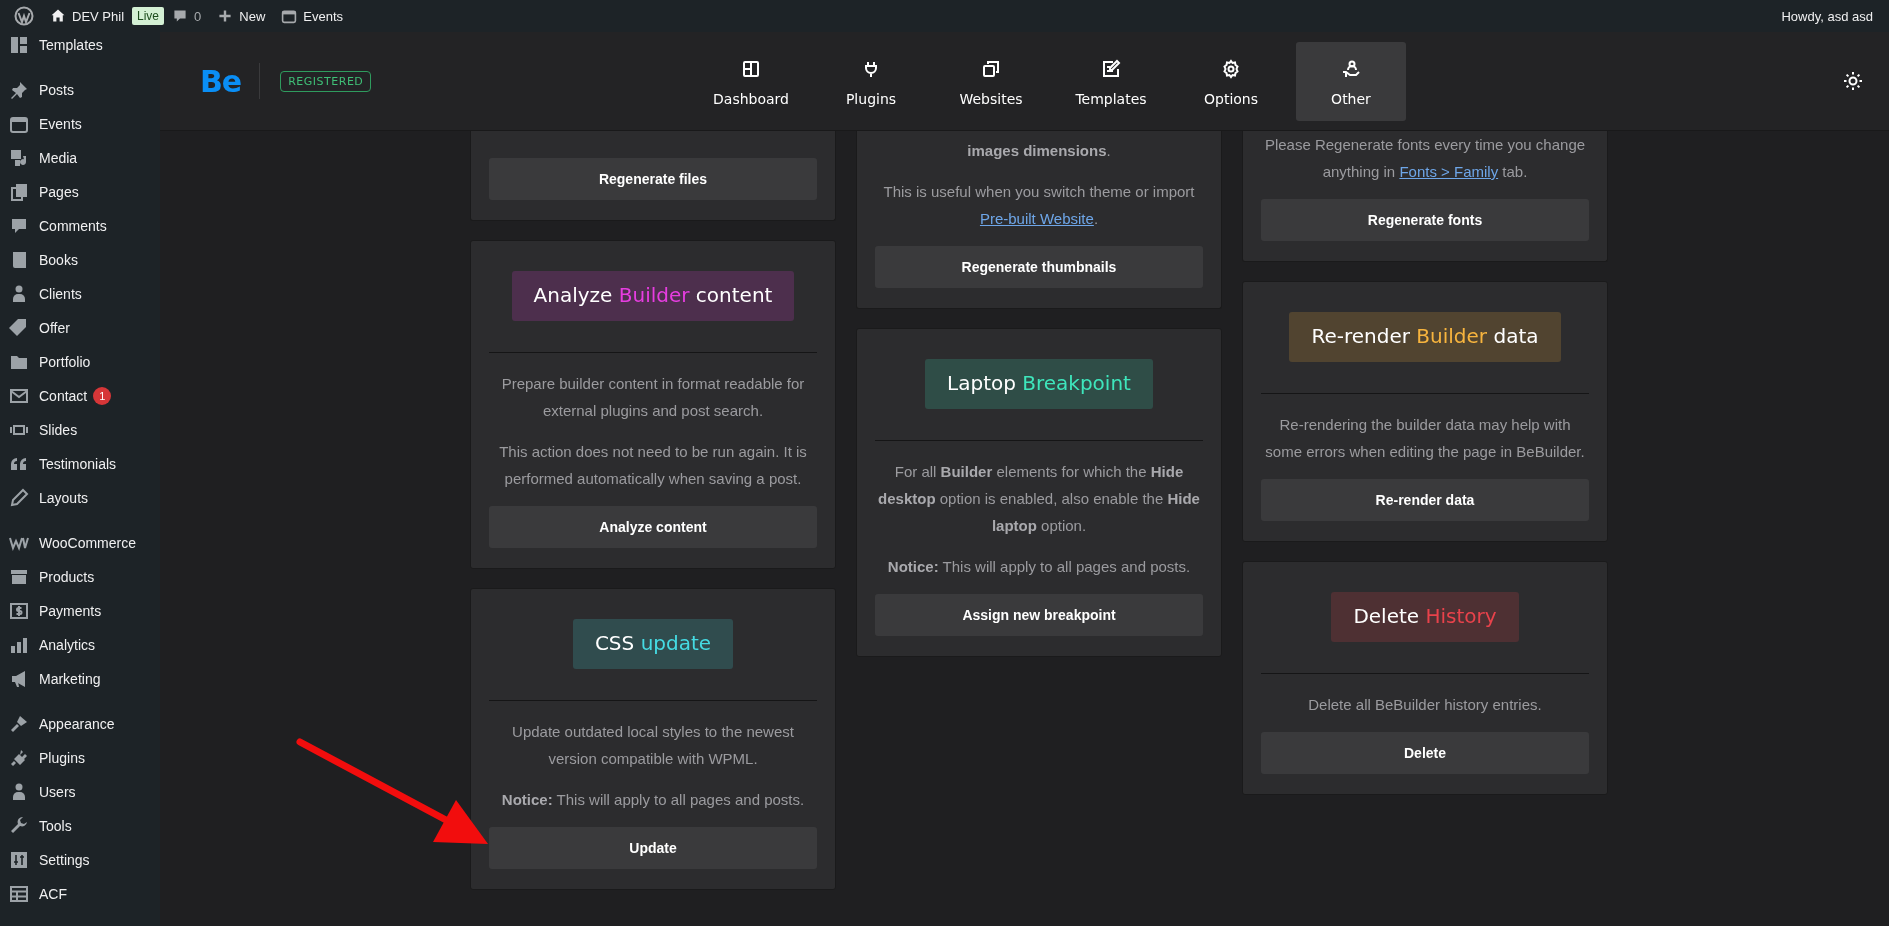 This screenshot has width=1889, height=926. What do you see at coordinates (653, 397) in the screenshot?
I see `card-description: Prepare builder content in format readable for external plugins and post search.` at bounding box center [653, 397].